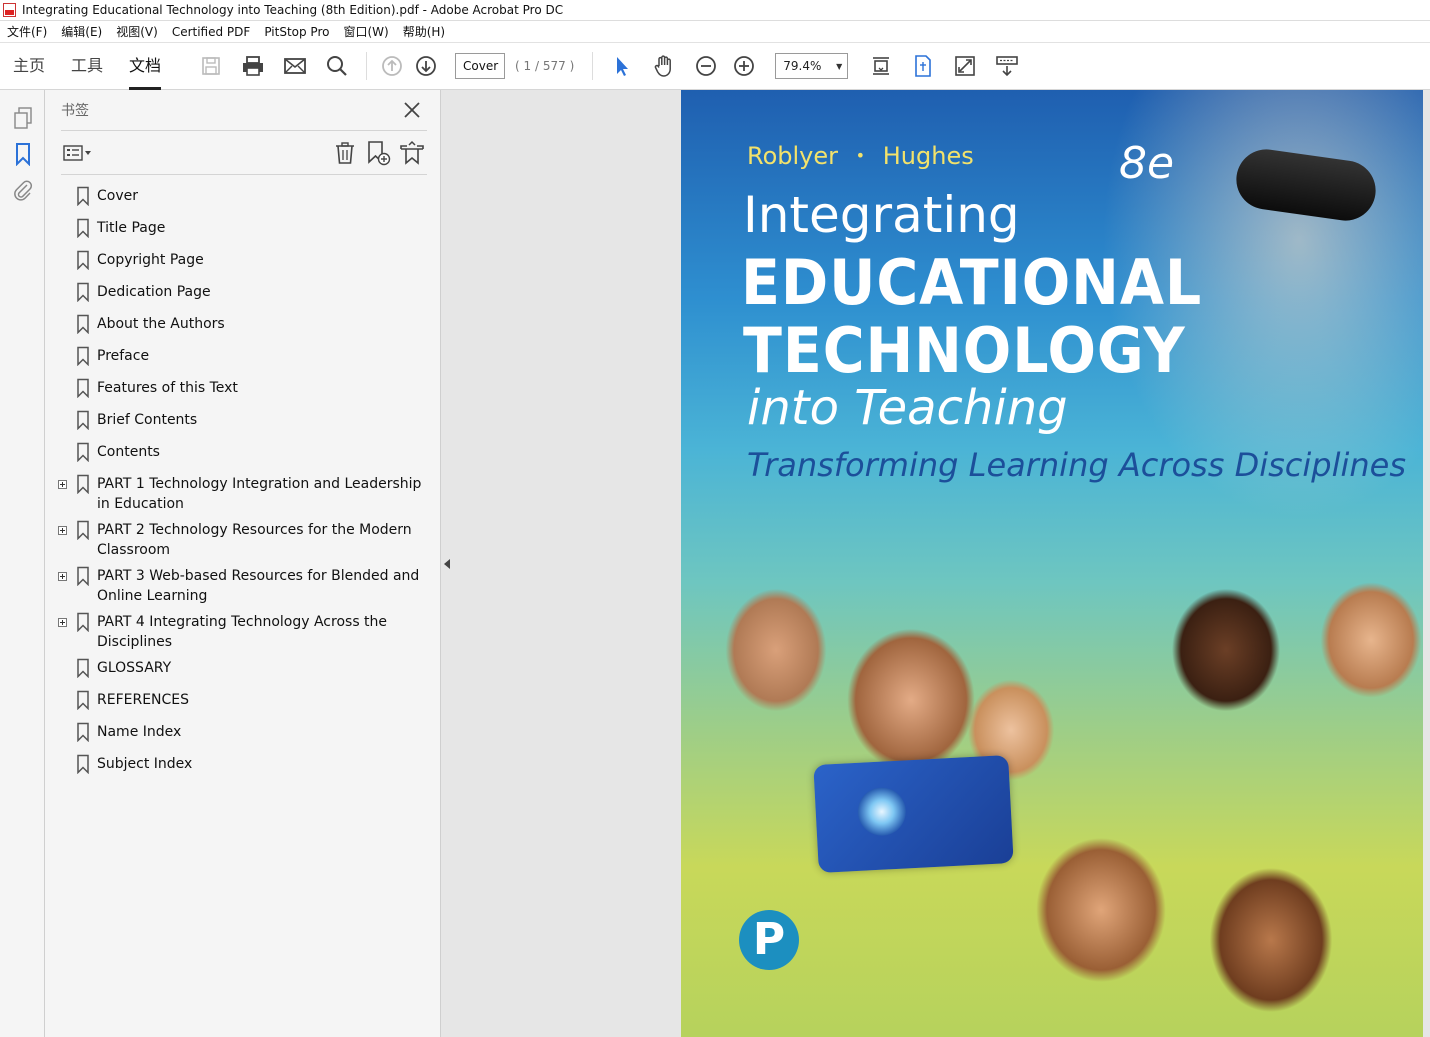 The width and height of the screenshot is (1430, 1037). I want to click on bookmark-label: Copyright Page, so click(150, 260).